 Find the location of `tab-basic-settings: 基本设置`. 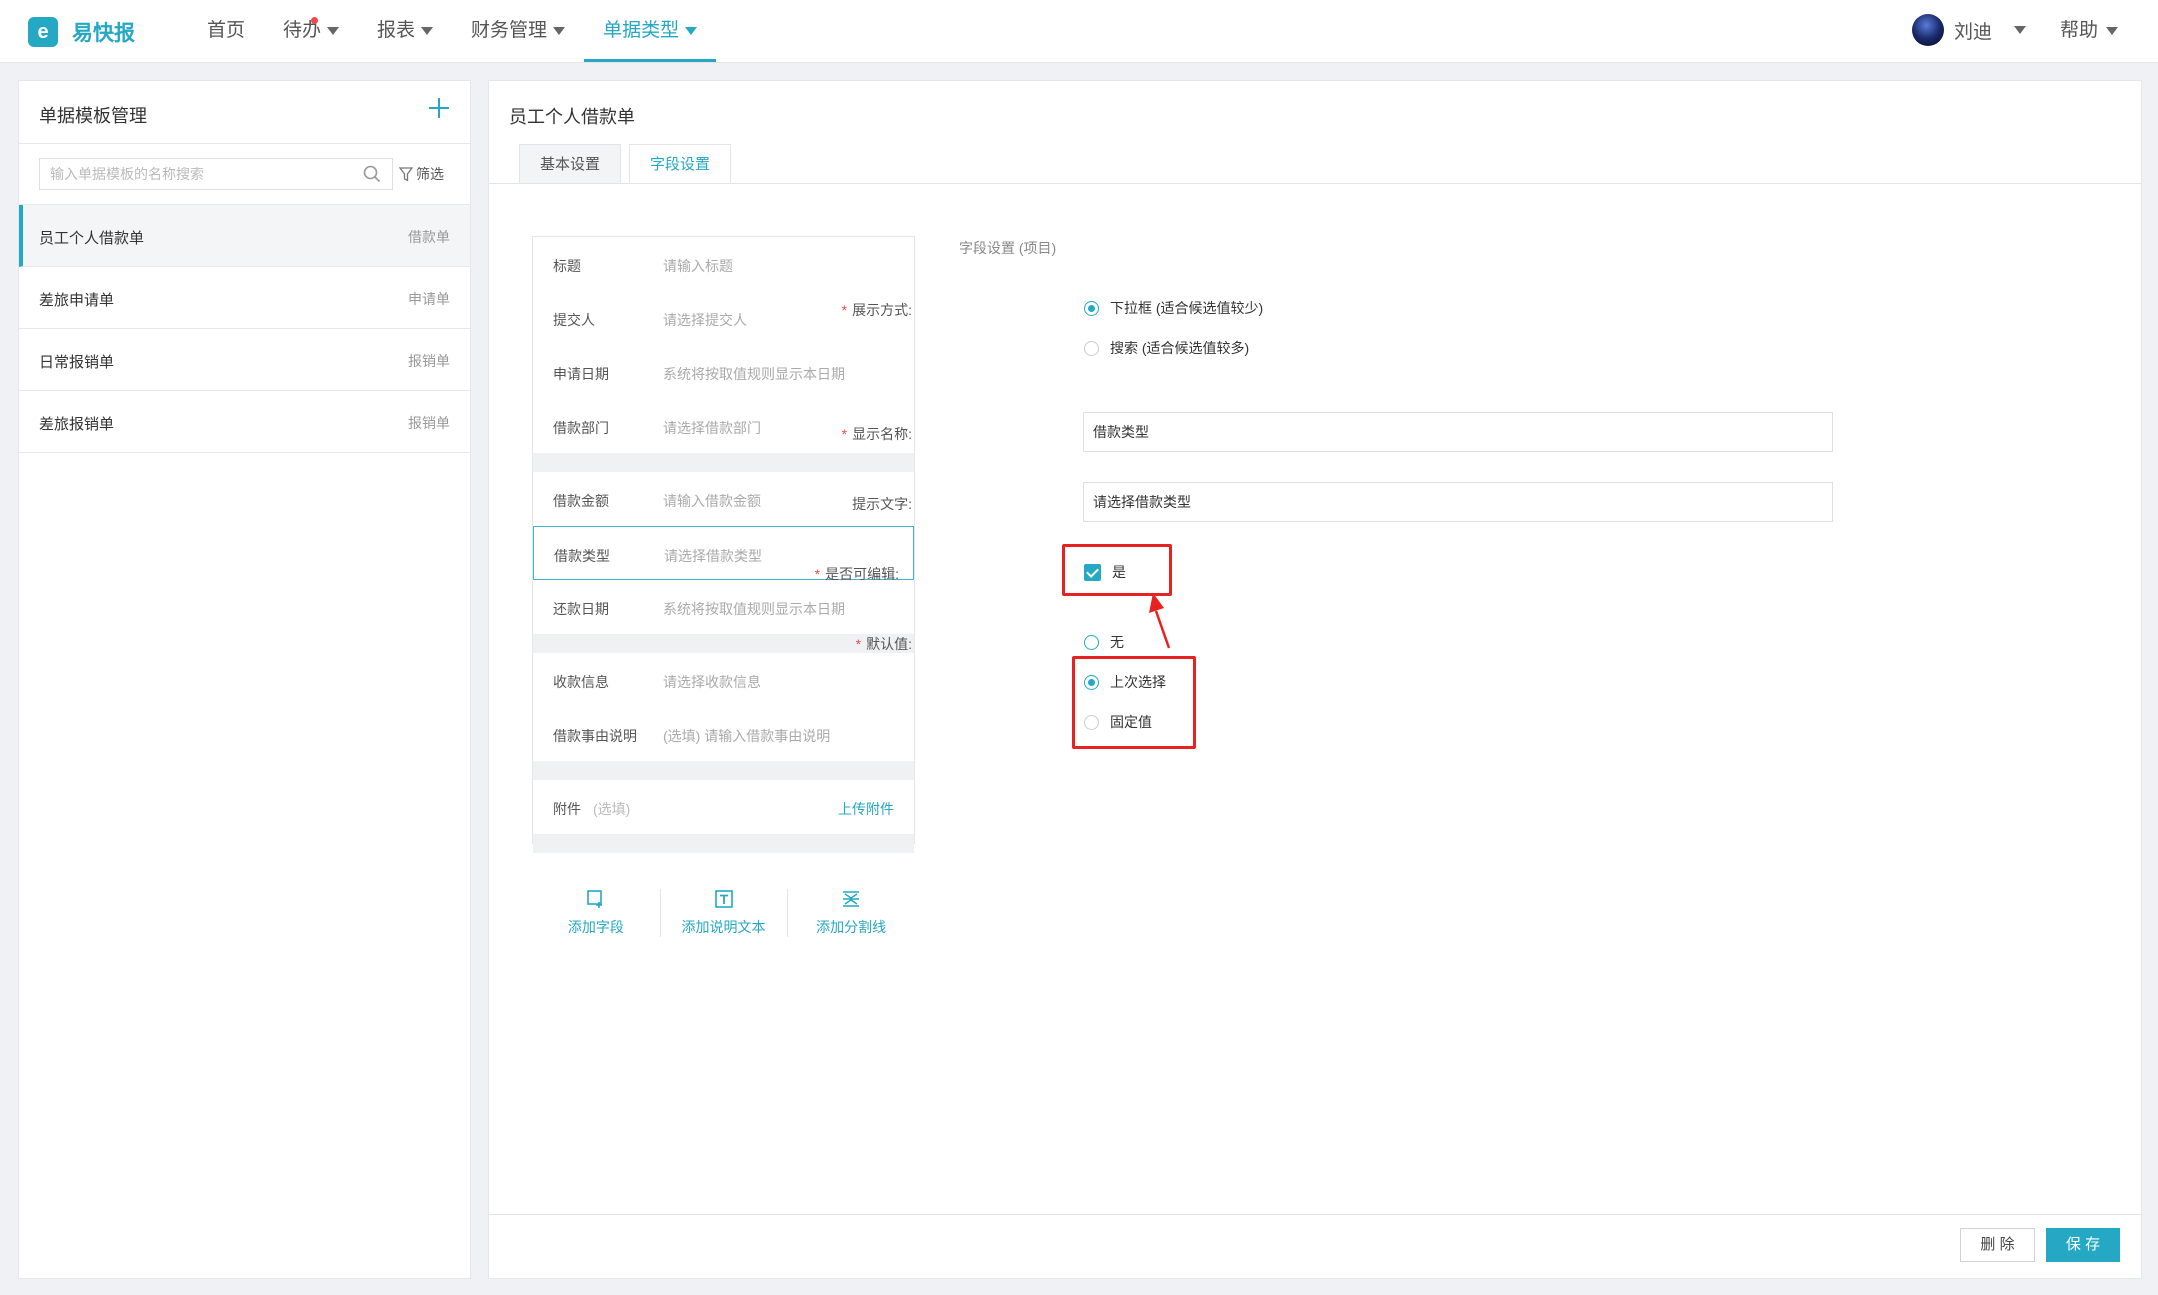

tab-basic-settings: 基本设置 is located at coordinates (570, 164).